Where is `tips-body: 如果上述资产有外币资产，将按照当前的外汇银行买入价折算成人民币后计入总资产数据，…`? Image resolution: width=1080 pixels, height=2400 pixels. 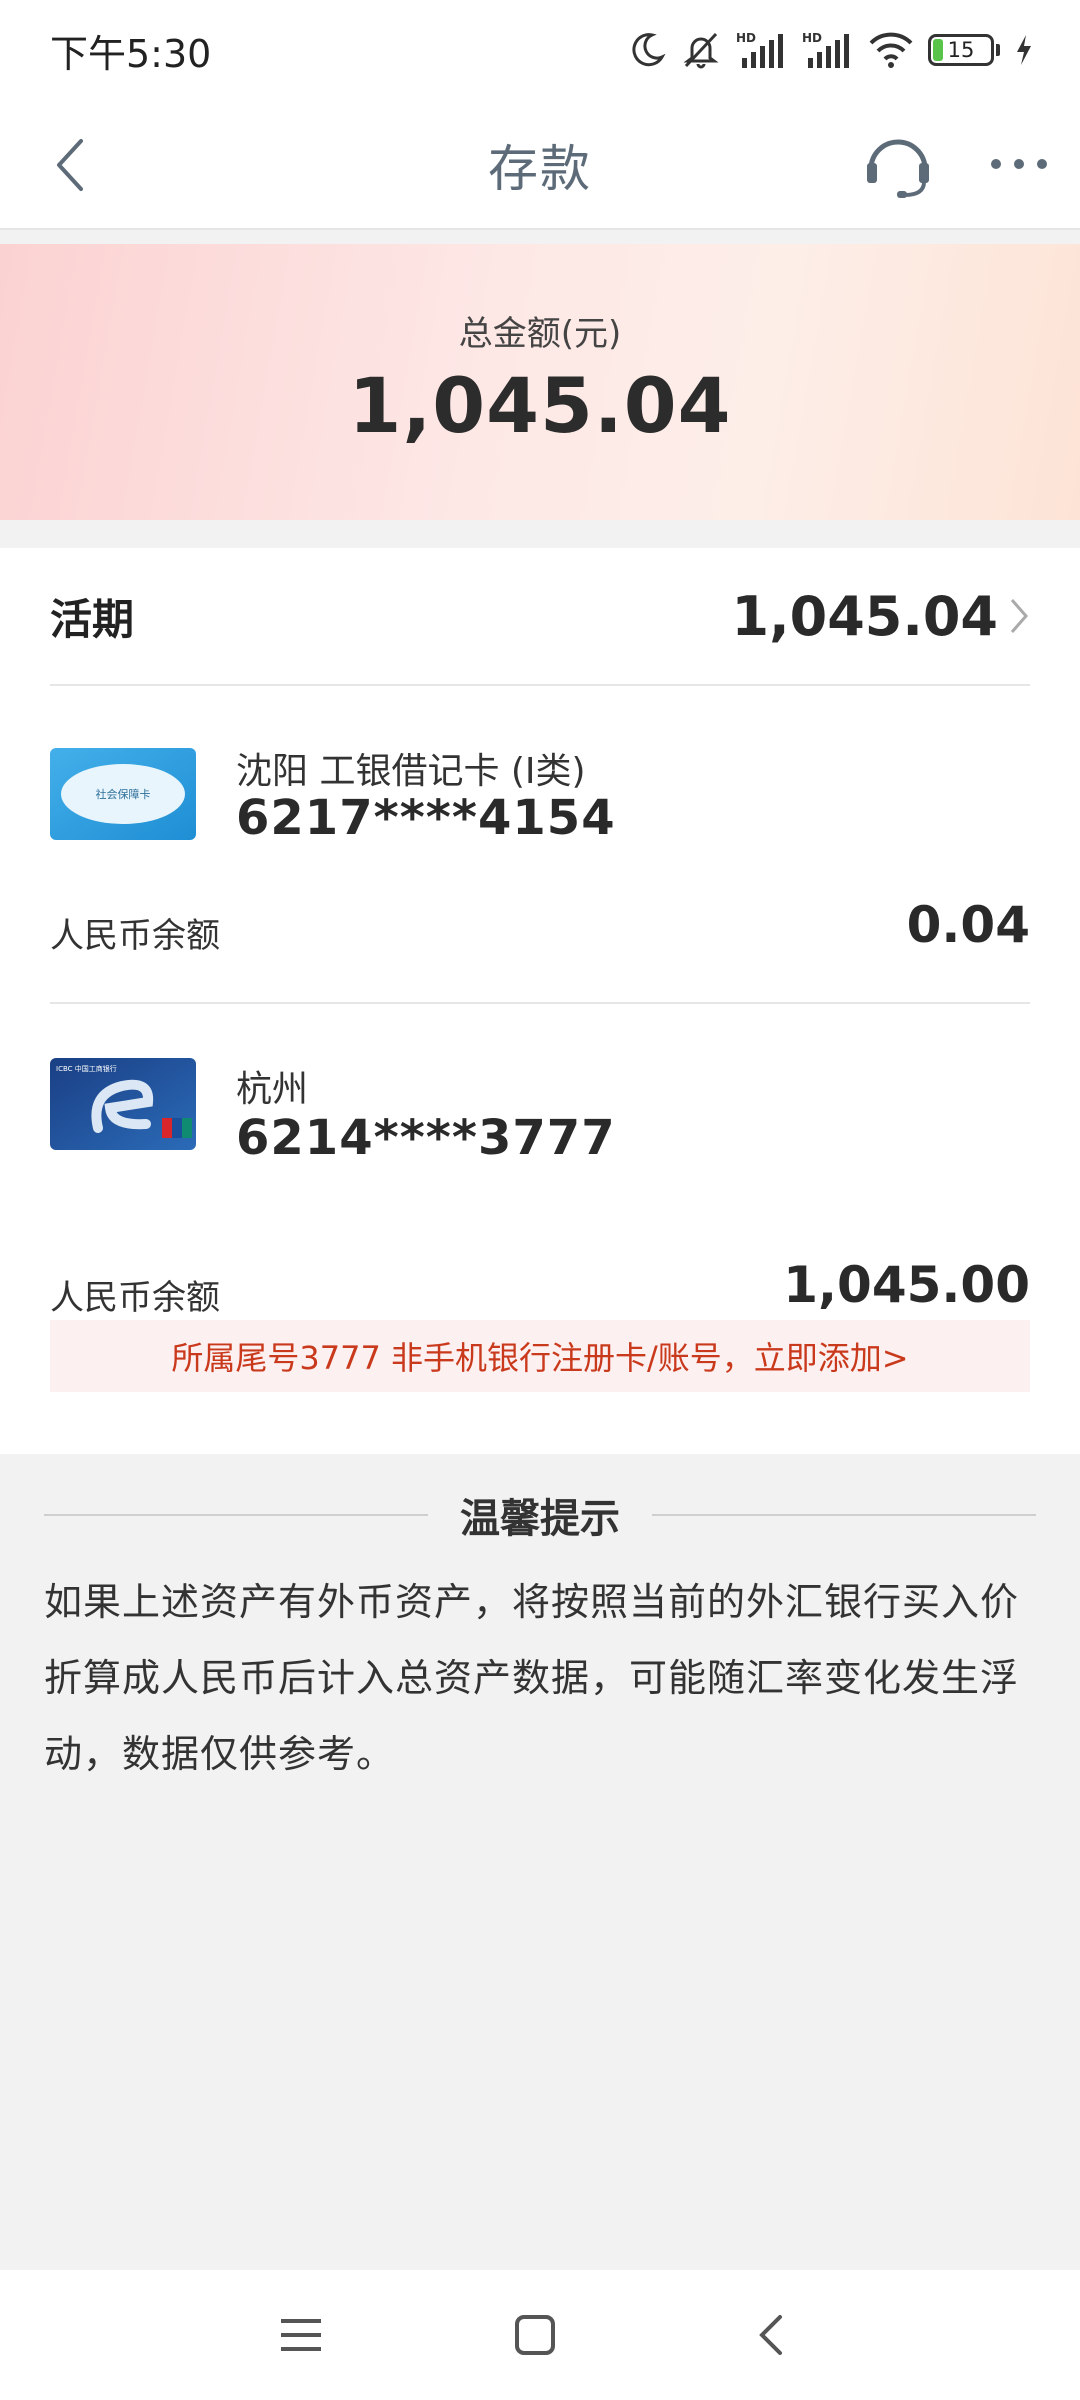
tips-body: 如果上述资产有外币资产，将按照当前的外汇银行买入价折算成人民币后计入总资产数据，… is located at coordinates (532, 1678).